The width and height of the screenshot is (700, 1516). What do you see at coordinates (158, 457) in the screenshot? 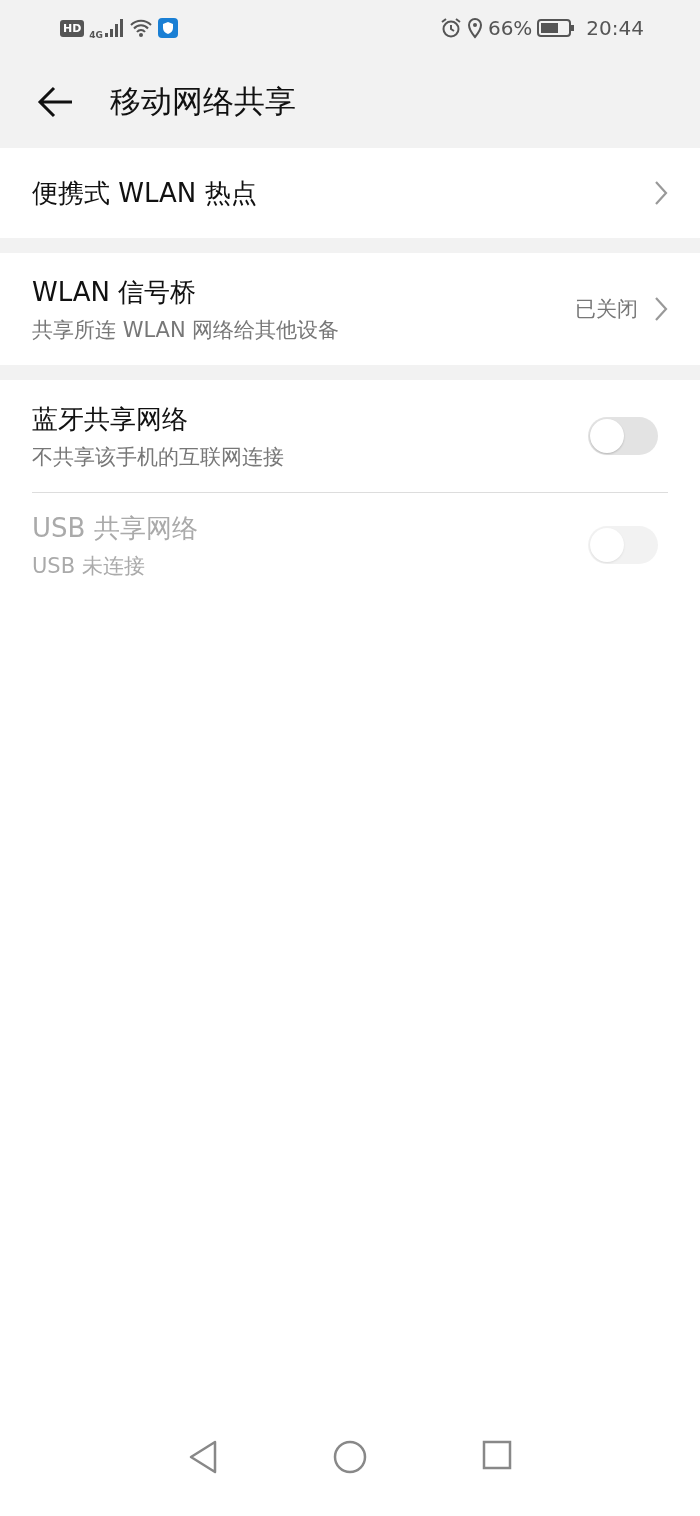
I see `row-subtitle: 不共享该手机的互联网连接` at bounding box center [158, 457].